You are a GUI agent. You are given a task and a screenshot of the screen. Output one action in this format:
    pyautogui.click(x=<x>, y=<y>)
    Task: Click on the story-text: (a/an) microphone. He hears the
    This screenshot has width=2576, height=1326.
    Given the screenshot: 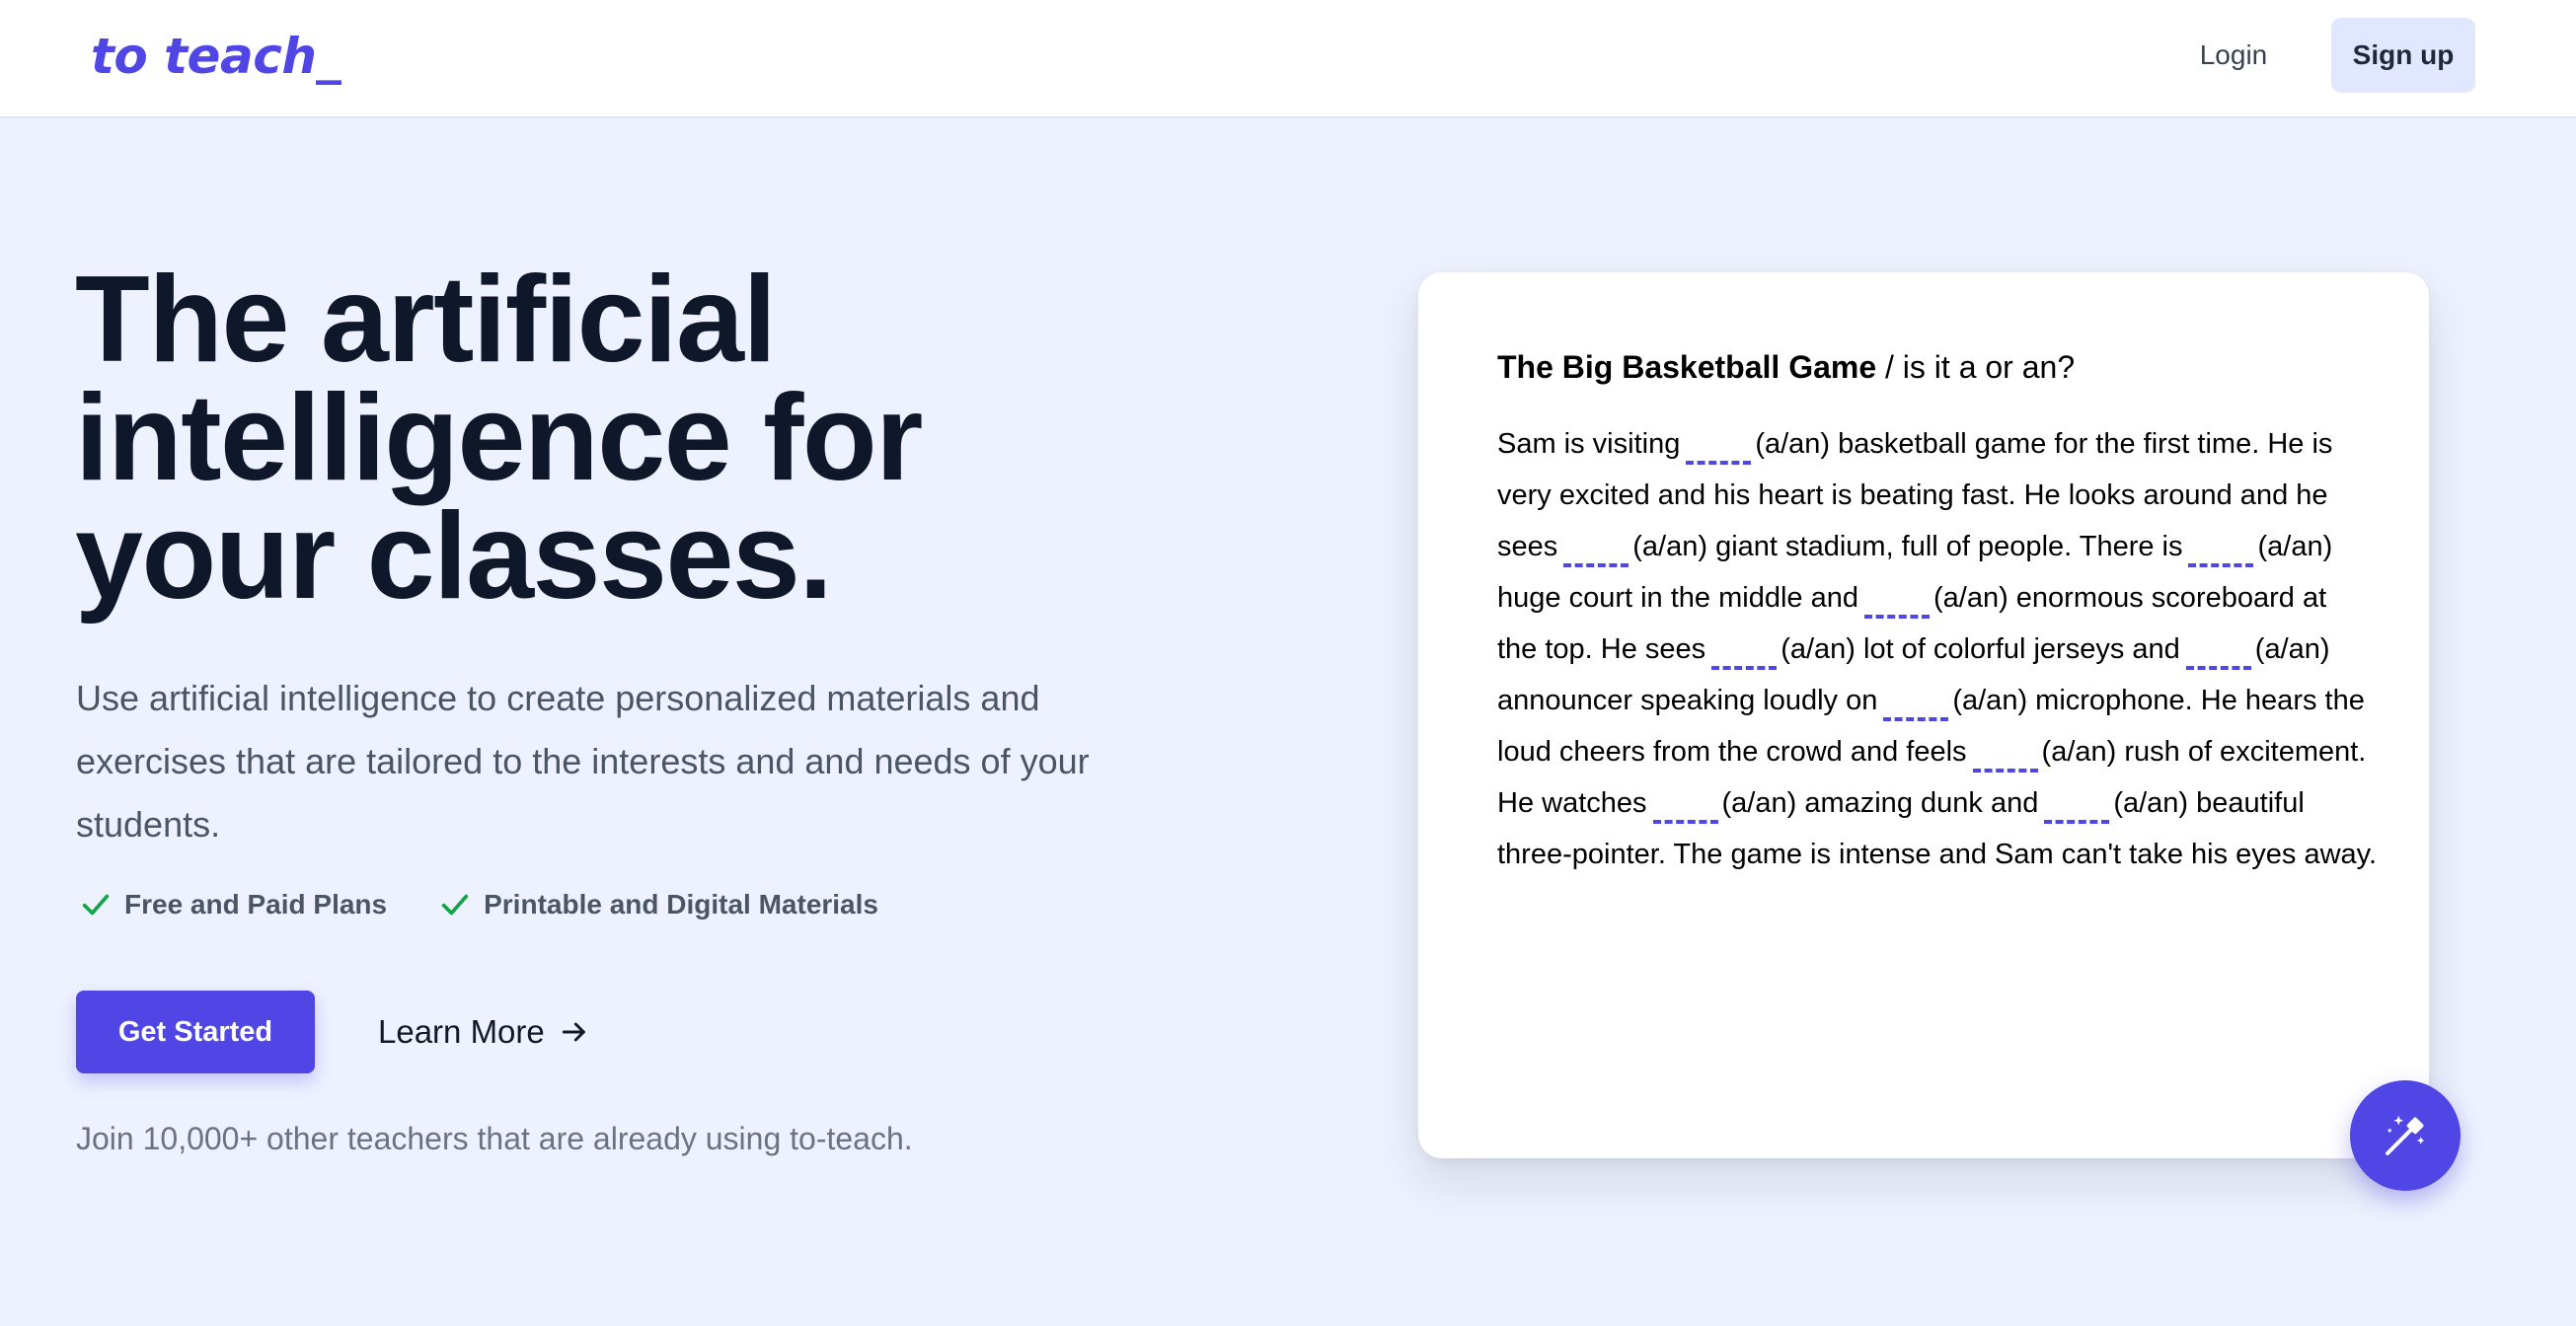 What is the action you would take?
    pyautogui.click(x=2158, y=700)
    